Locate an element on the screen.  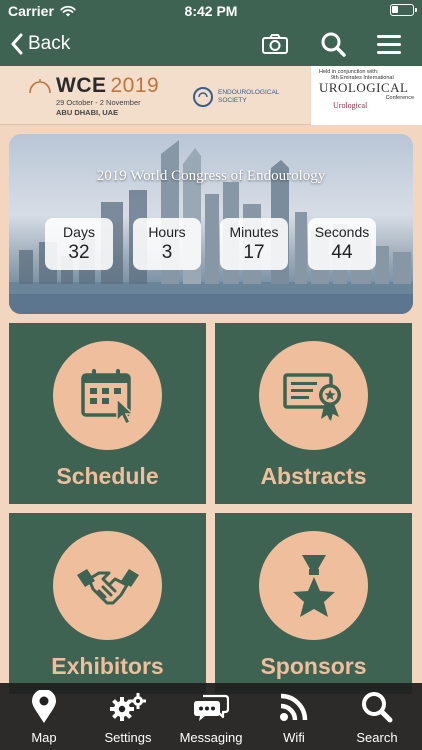
tile-sponsors: Sponsors is located at coordinates (313, 603).